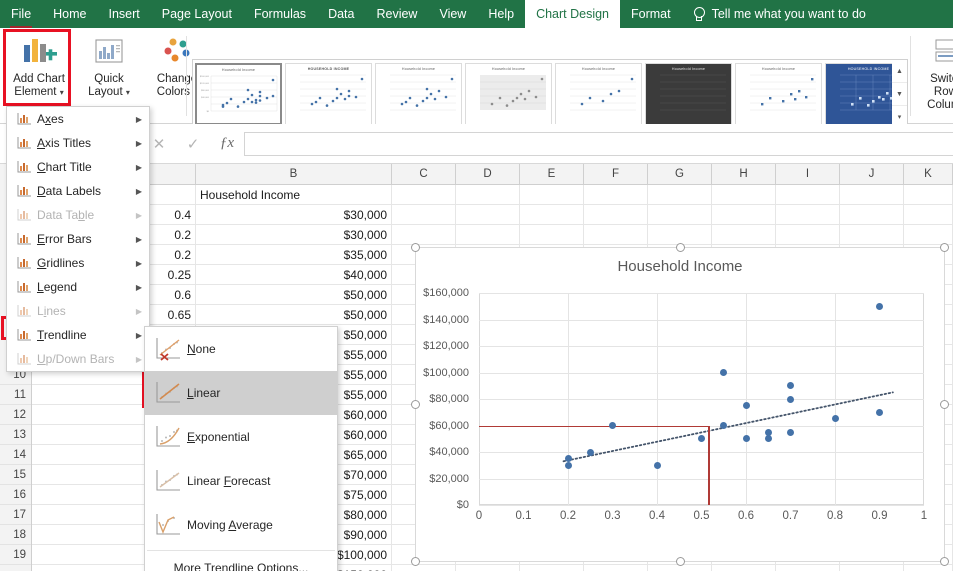 The height and width of the screenshot is (571, 953). I want to click on cell-column-b: $40,000, so click(294, 275).